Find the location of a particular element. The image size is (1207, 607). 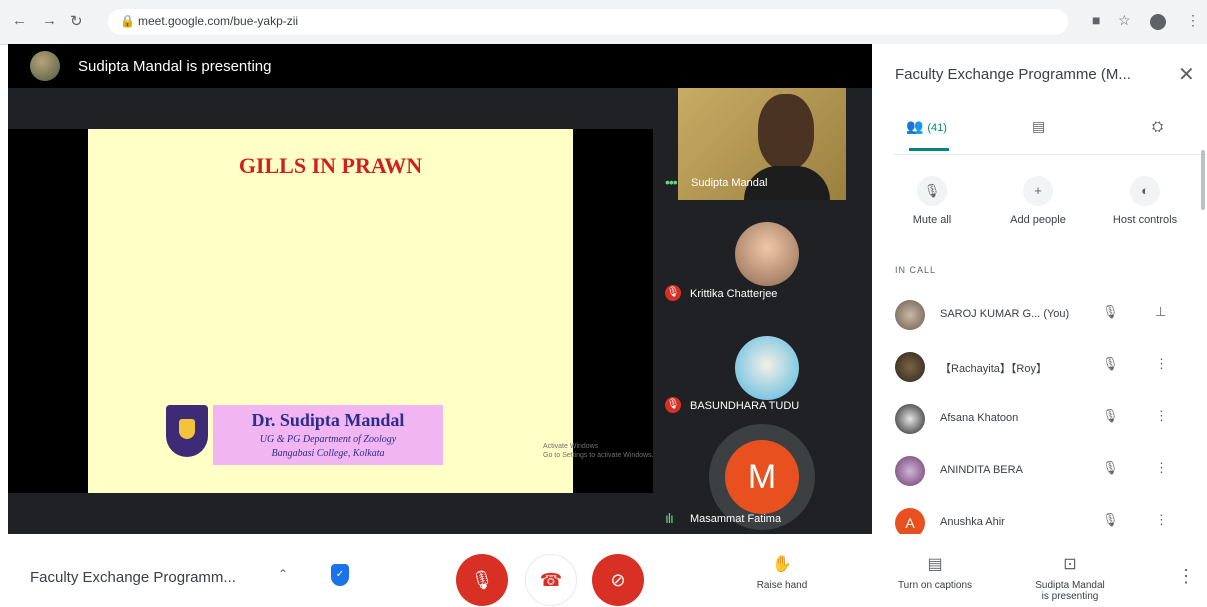

in-call-heading: IN CALL is located at coordinates (916, 270).